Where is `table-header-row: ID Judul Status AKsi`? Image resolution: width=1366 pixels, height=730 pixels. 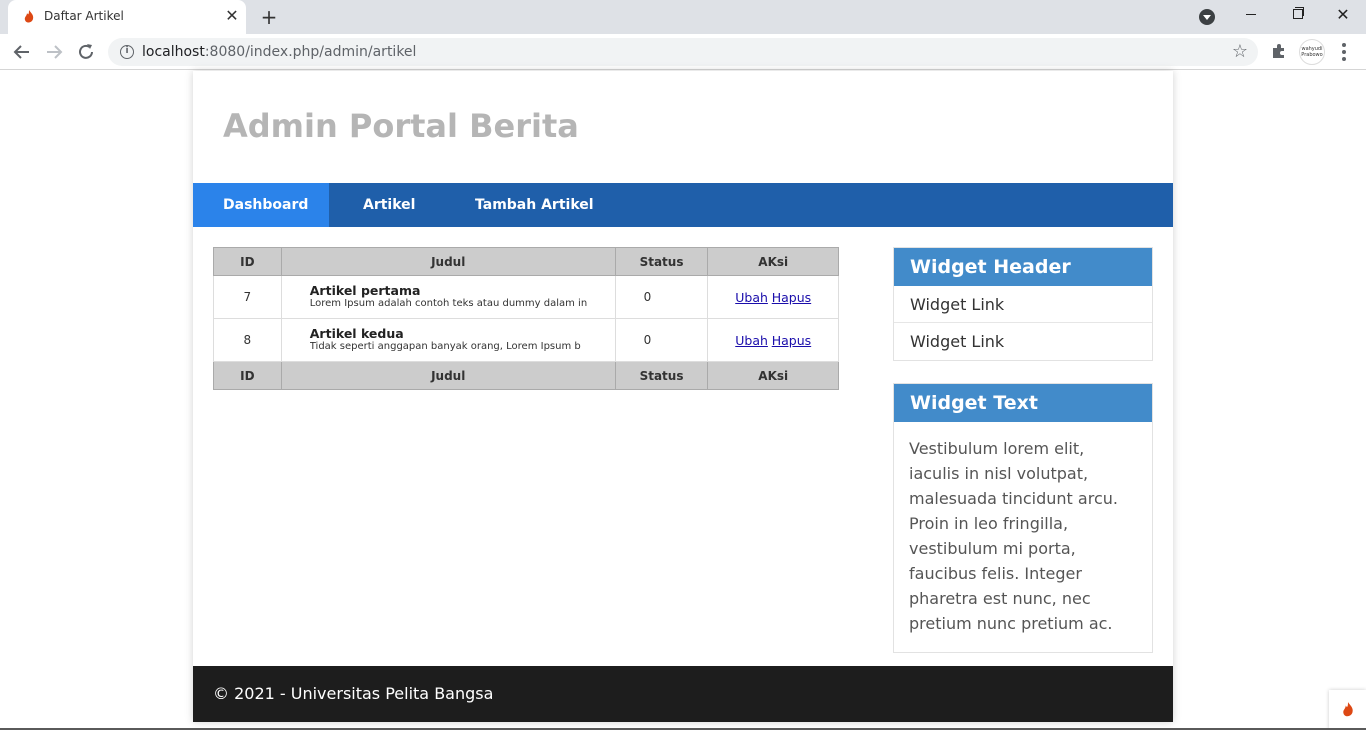 table-header-row: ID Judul Status AKsi is located at coordinates (526, 261).